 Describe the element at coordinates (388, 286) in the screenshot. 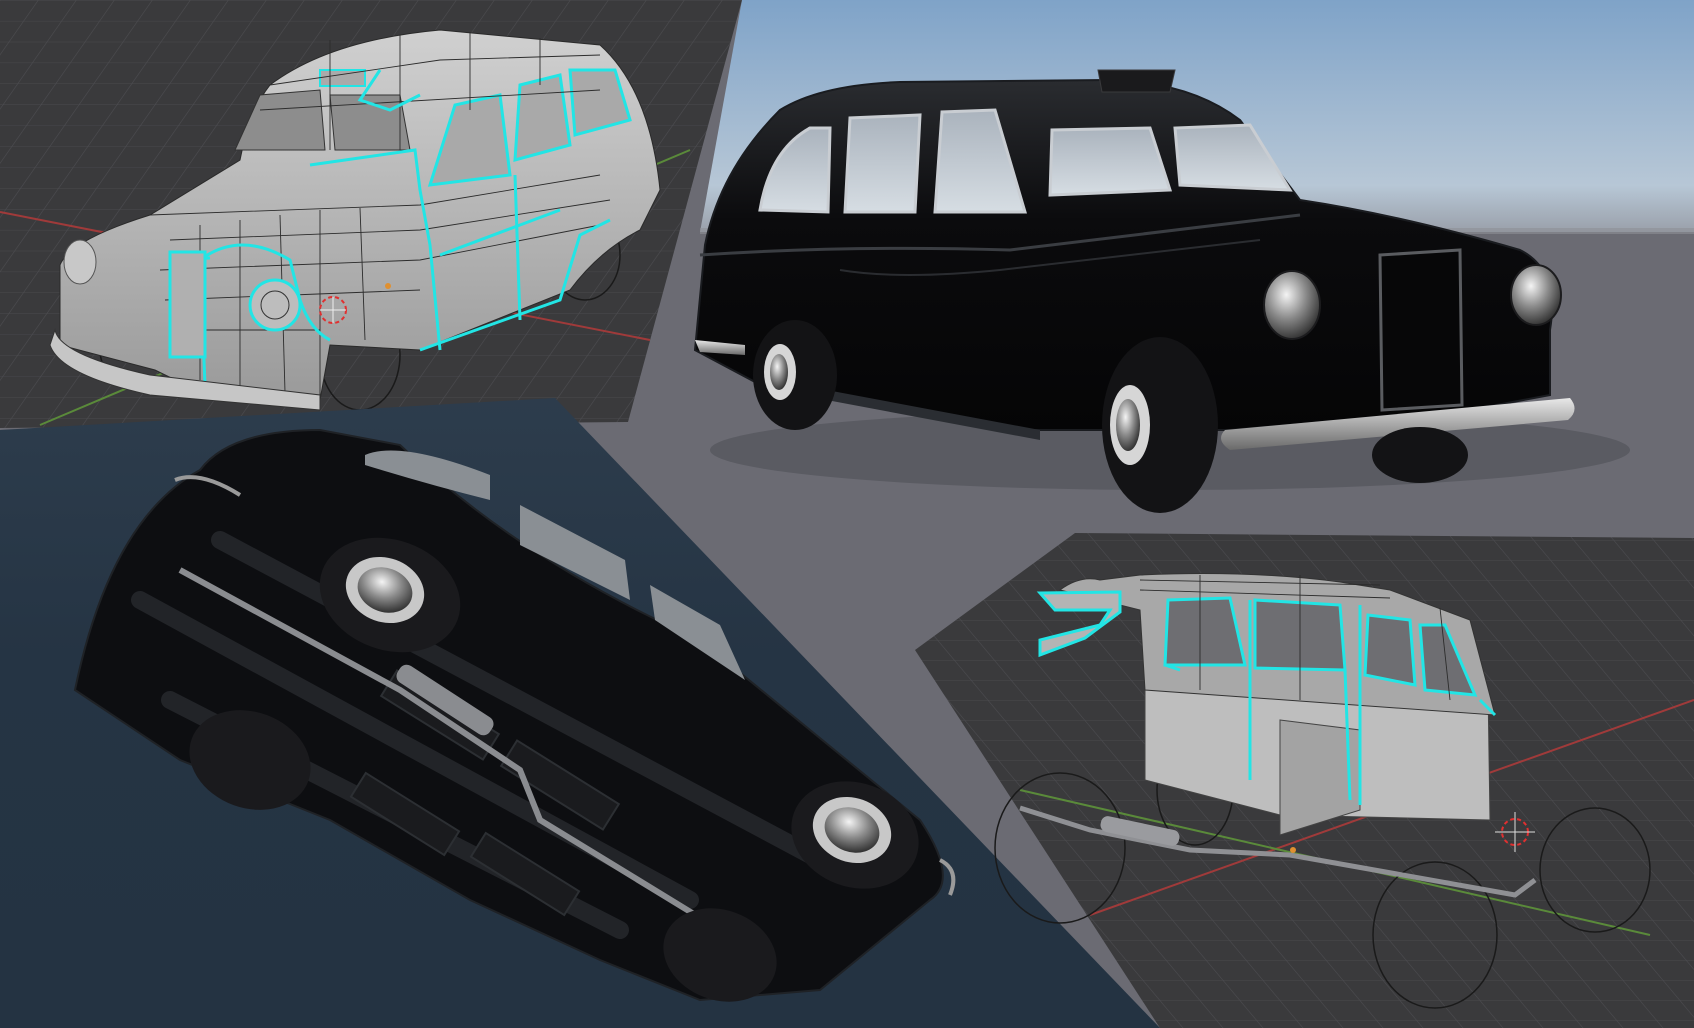

I see `origin-dot-icon` at that location.